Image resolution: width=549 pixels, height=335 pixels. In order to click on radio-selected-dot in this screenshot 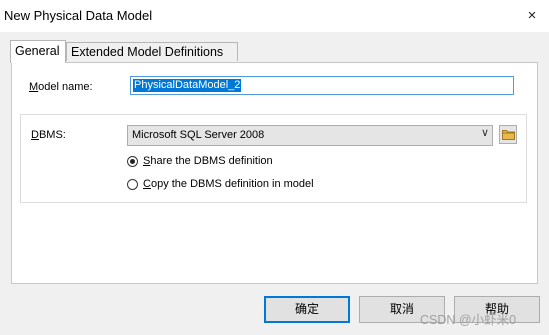, I will do `click(132, 161)`.